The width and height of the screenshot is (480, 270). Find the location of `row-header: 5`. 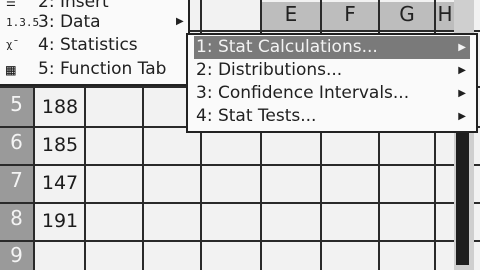

row-header: 5 is located at coordinates (16, 107).